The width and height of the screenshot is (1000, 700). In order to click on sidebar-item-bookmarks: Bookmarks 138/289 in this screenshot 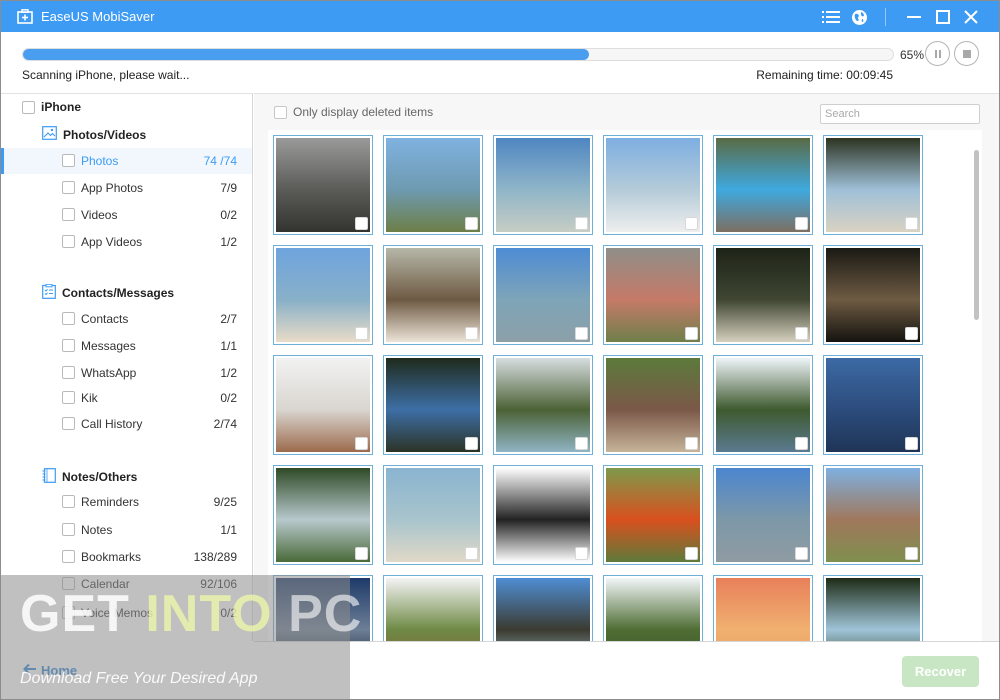, I will do `click(126, 557)`.